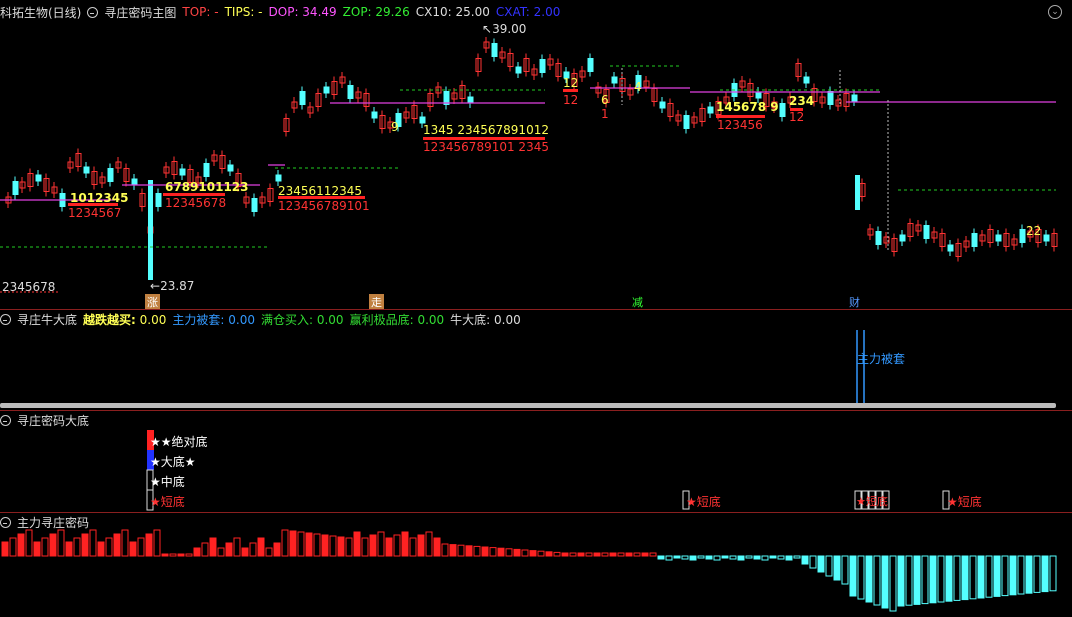 This screenshot has width=1072, height=617. I want to click on panel2-title: 寻庄牛大底, so click(47, 319).